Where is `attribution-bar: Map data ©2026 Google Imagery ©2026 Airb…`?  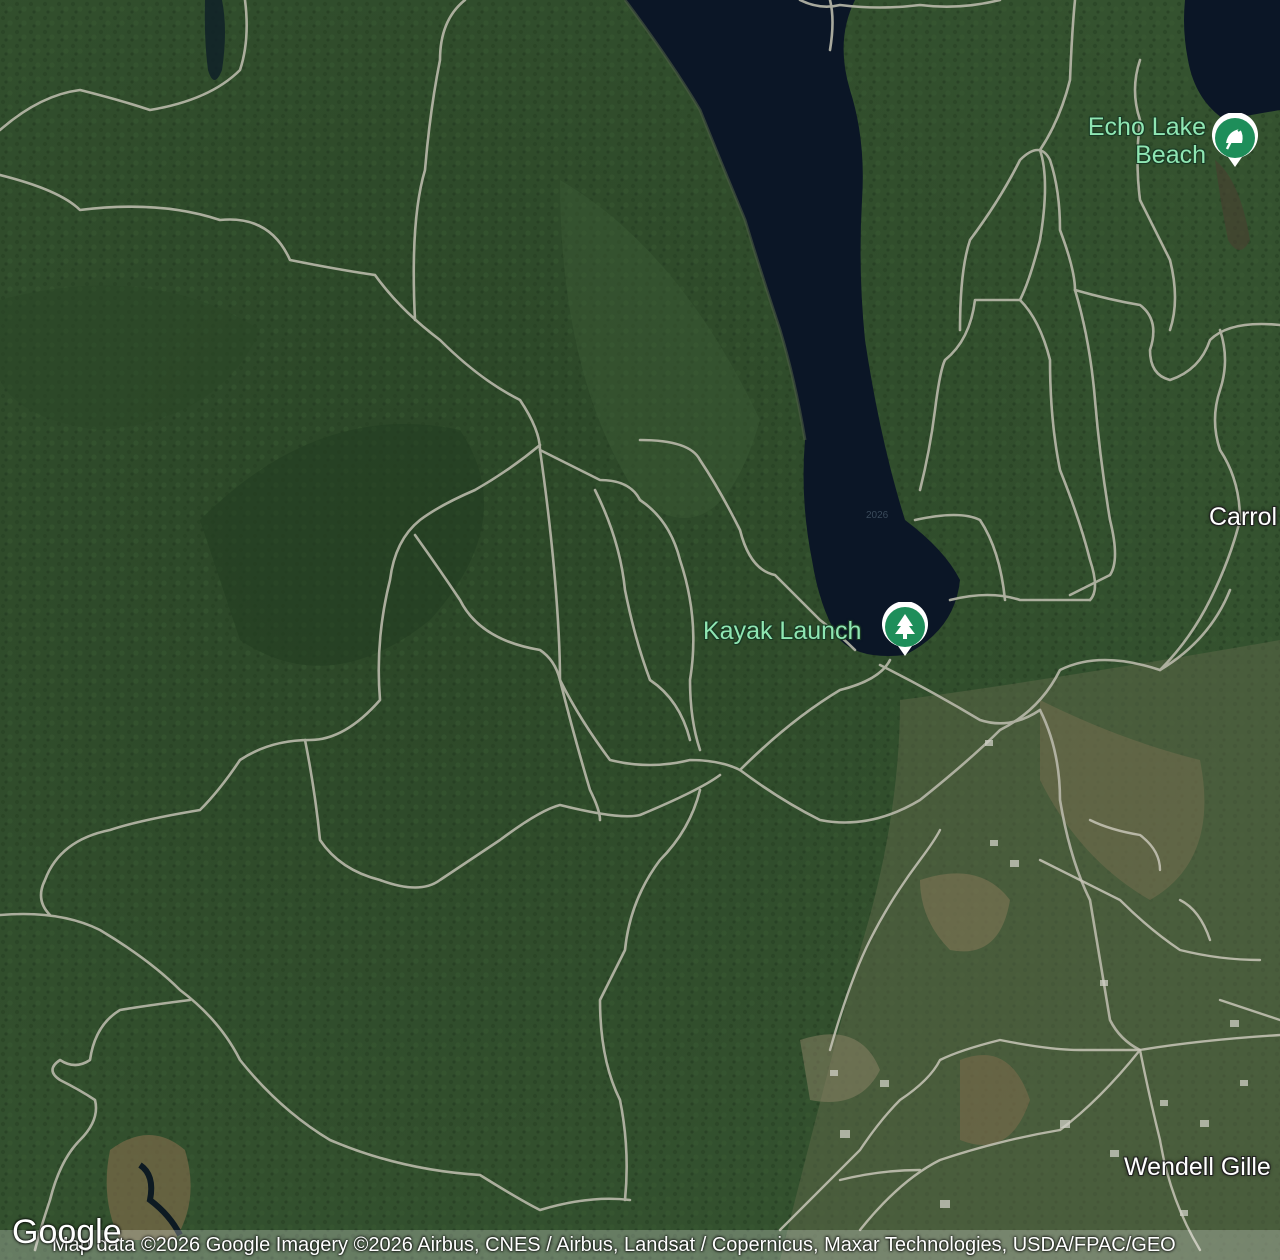 attribution-bar: Map data ©2026 Google Imagery ©2026 Airb… is located at coordinates (640, 1245).